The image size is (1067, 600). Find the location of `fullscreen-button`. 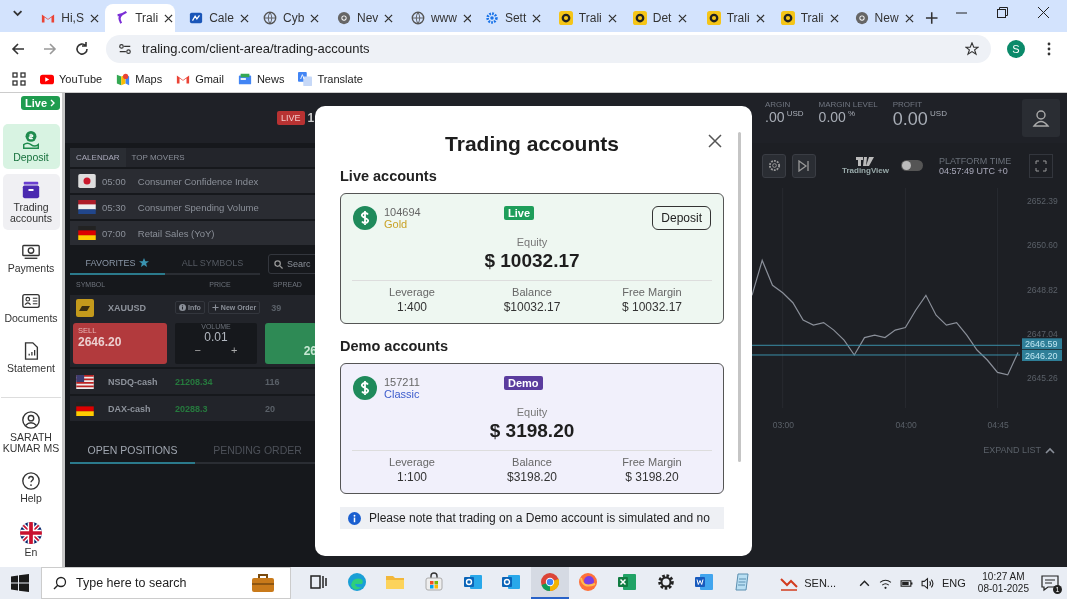

fullscreen-button is located at coordinates (1041, 165).